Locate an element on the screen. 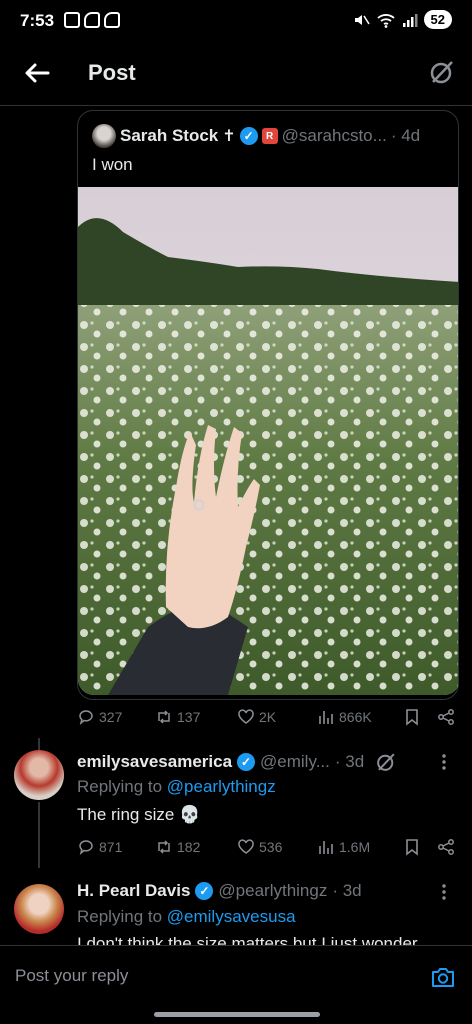 Image resolution: width=472 pixels, height=1024 pixels. reply-count: 871 is located at coordinates (111, 847).